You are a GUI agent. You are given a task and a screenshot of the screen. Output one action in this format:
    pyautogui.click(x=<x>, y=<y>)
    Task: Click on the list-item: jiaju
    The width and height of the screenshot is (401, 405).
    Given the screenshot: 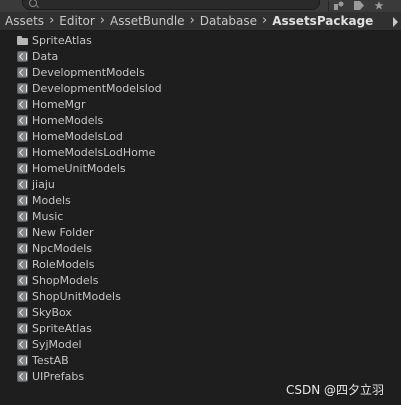 What is the action you would take?
    pyautogui.click(x=200, y=184)
    